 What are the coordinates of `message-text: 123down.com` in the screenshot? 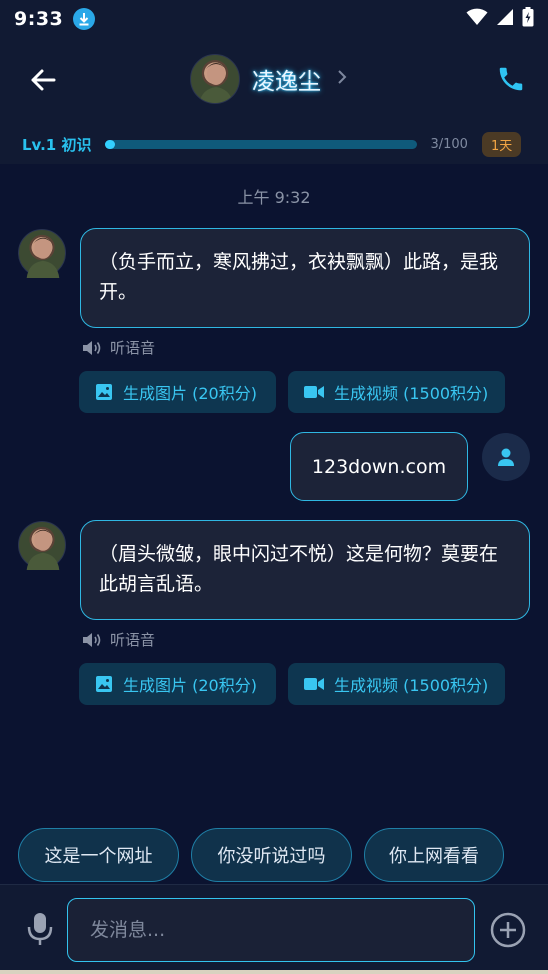 It's located at (379, 466).